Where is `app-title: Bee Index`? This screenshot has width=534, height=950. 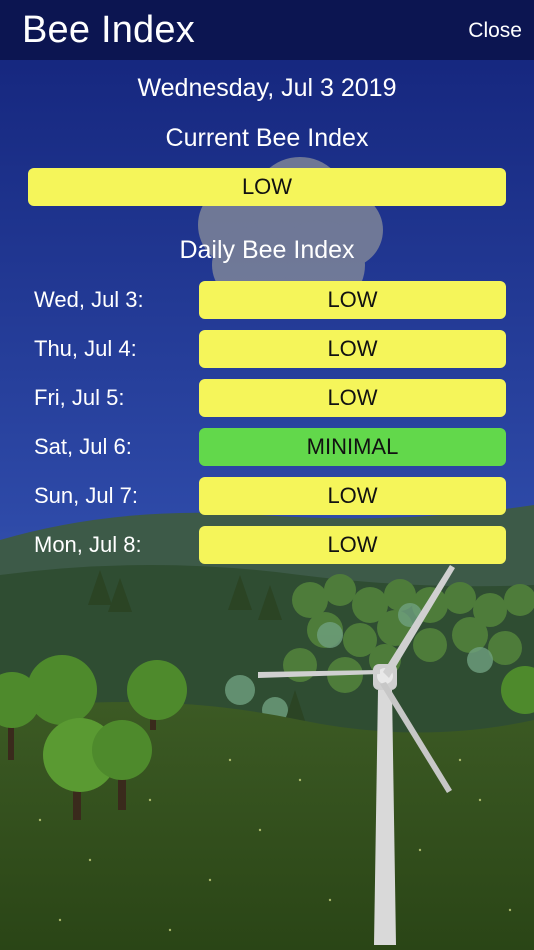
app-title: Bee Index is located at coordinates (108, 30).